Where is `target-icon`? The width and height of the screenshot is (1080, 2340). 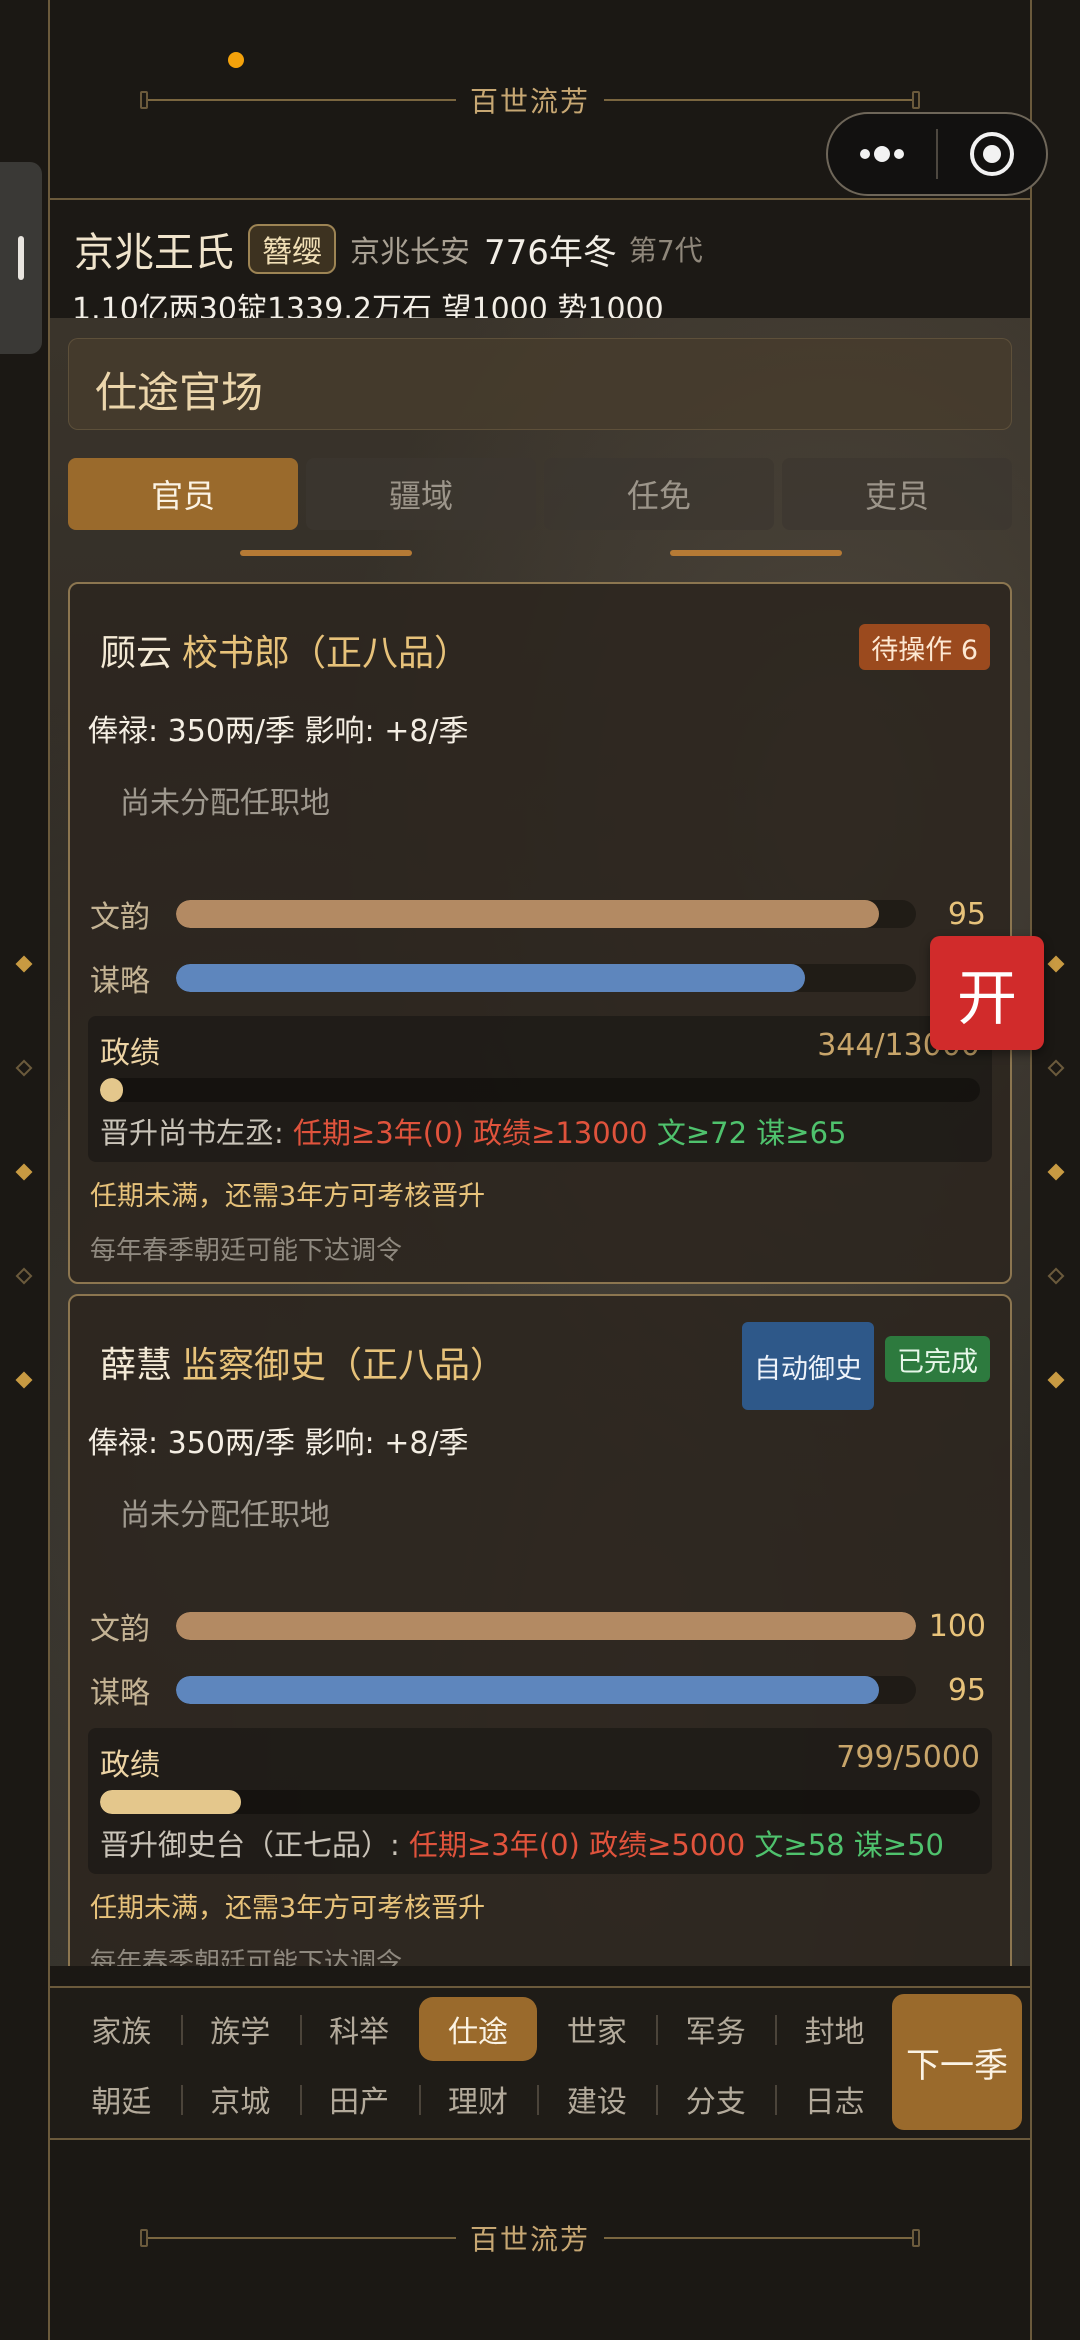
target-icon is located at coordinates (992, 154).